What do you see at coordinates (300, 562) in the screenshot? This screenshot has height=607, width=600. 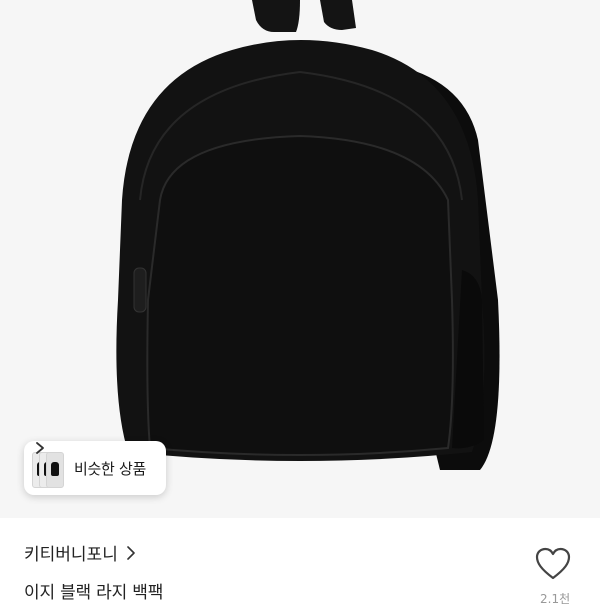 I see `product-info: 키티버니포니 이지 블랙 라지 백팩 2.1천` at bounding box center [300, 562].